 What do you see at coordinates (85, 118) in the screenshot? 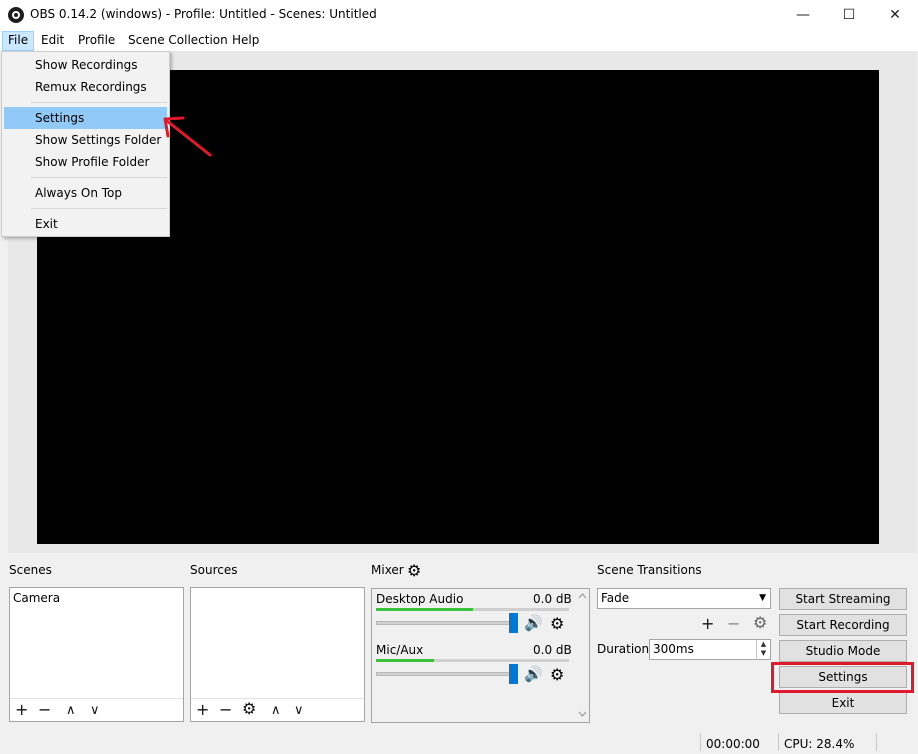
I see `menu-item-settings: Settings` at bounding box center [85, 118].